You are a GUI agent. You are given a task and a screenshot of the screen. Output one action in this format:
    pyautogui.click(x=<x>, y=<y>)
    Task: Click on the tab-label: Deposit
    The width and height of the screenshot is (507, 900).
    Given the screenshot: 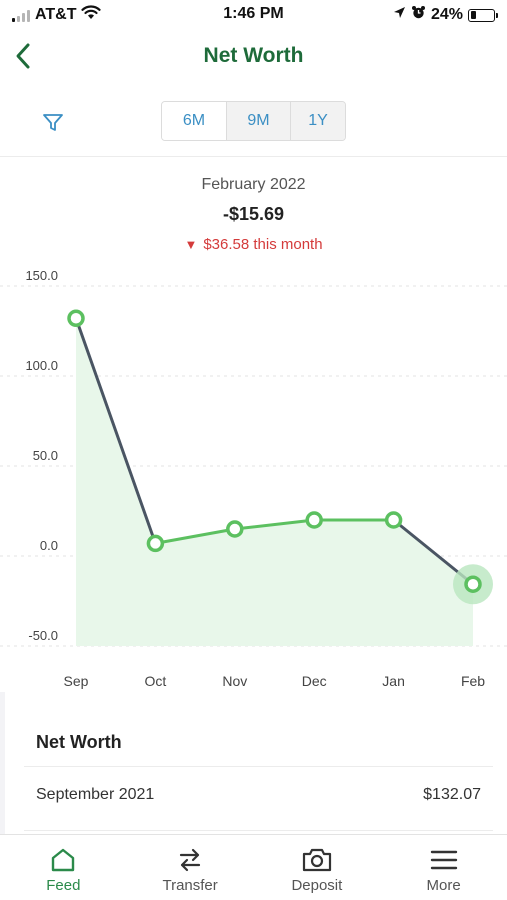 What is the action you would take?
    pyautogui.click(x=317, y=885)
    